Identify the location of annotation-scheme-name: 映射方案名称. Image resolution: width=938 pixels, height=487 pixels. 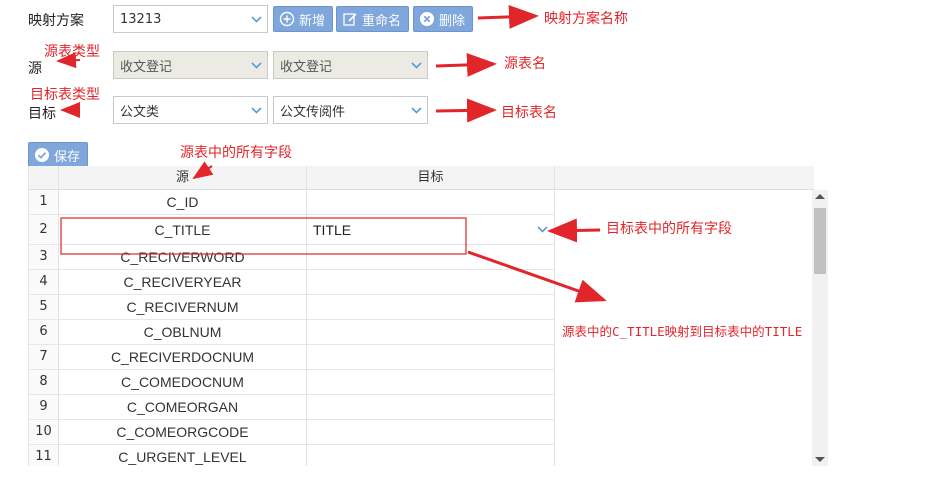
(586, 19).